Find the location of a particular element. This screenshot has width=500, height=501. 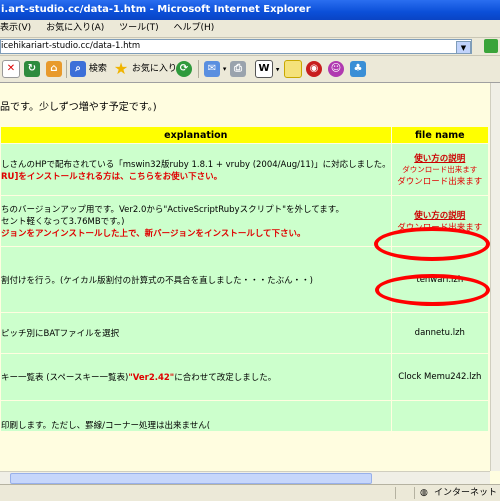

history-icon: ⟳ is located at coordinates (184, 68).